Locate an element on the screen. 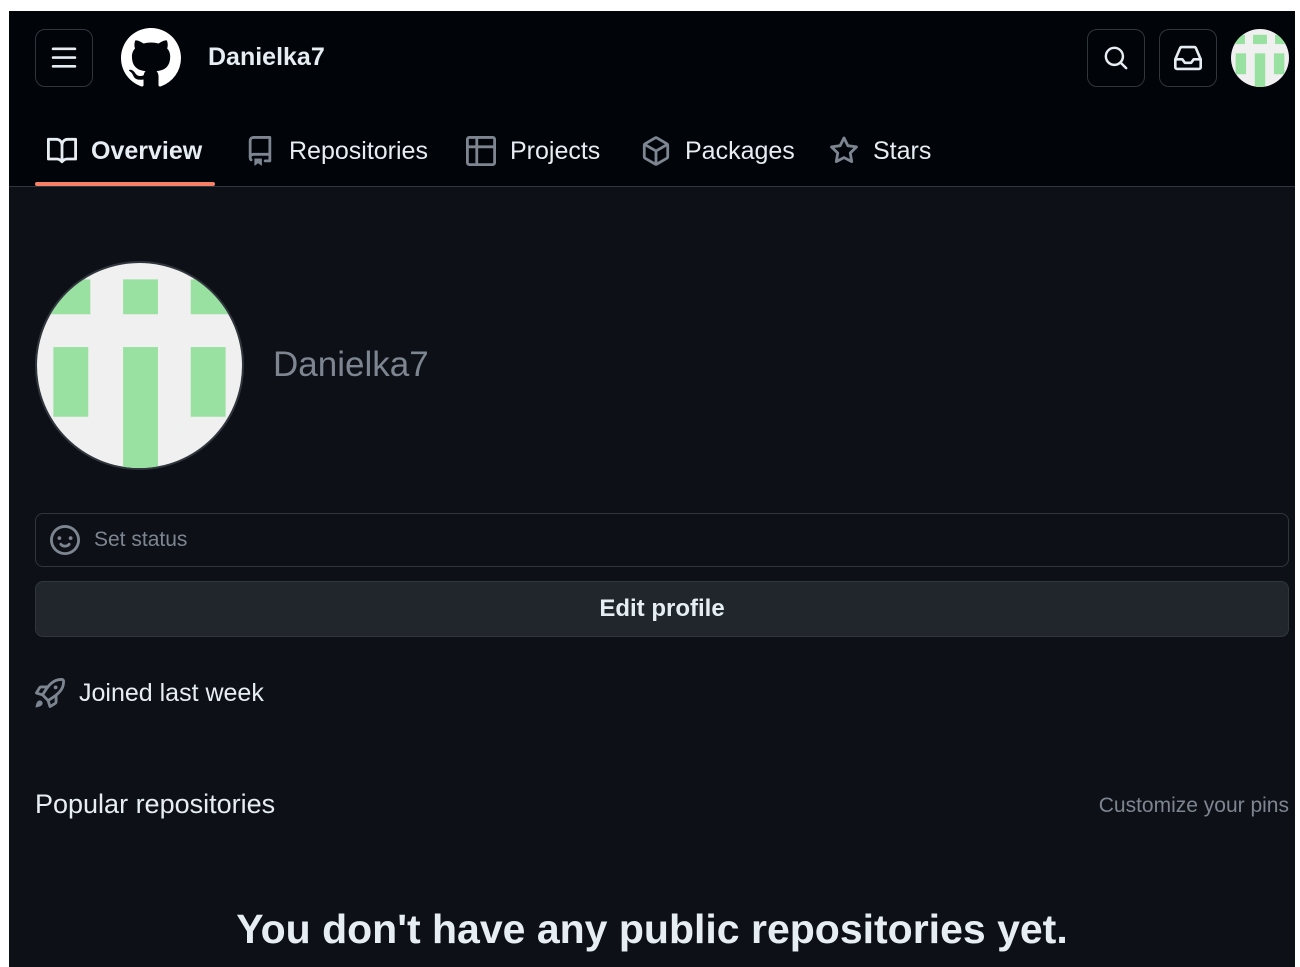 This screenshot has width=1300, height=967. search-icon is located at coordinates (1116, 58).